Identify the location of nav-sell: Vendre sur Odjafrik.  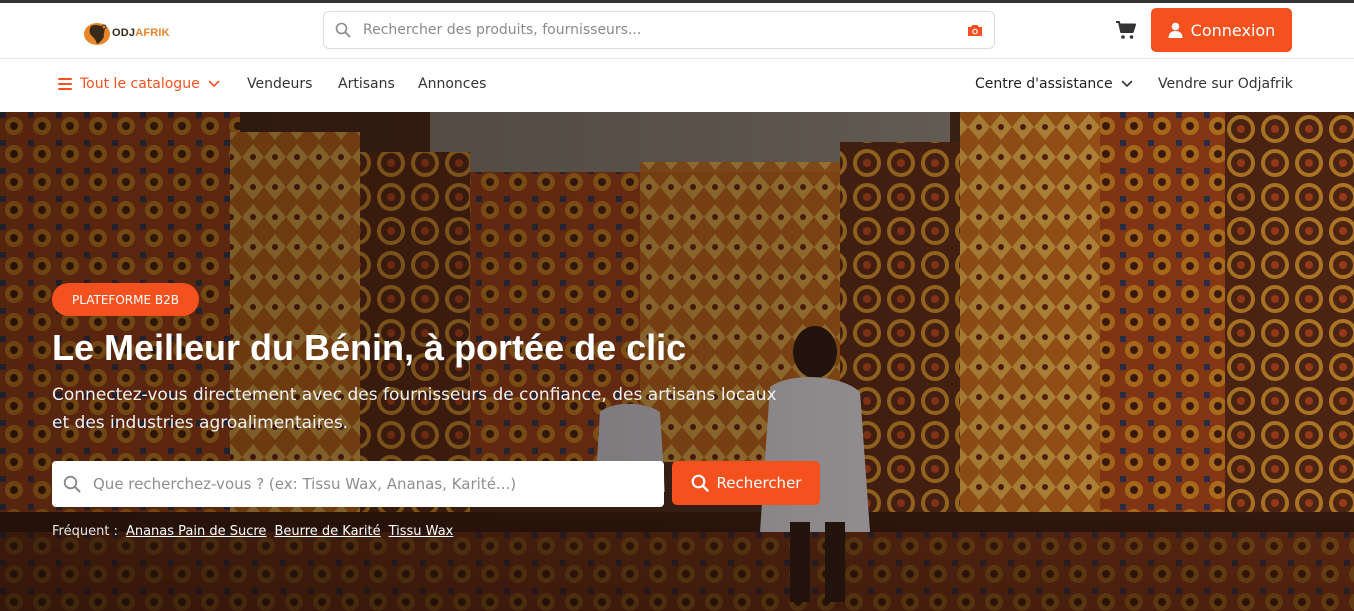
(1225, 84).